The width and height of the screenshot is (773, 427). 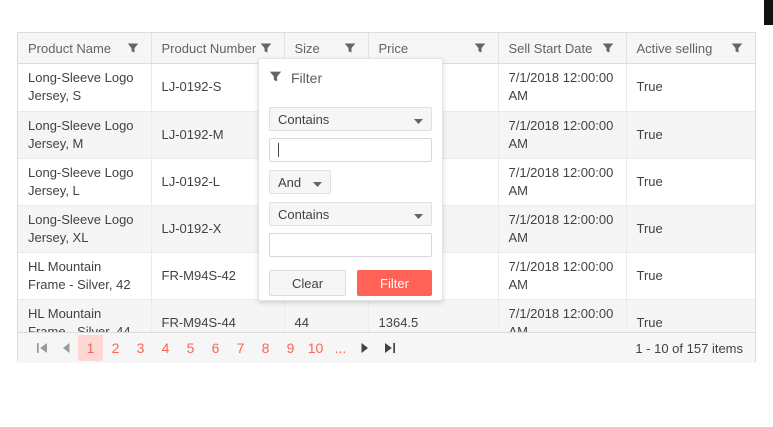 I want to click on cell-product-name: Long-Sleeve Logo Jersey, M, so click(x=81, y=134).